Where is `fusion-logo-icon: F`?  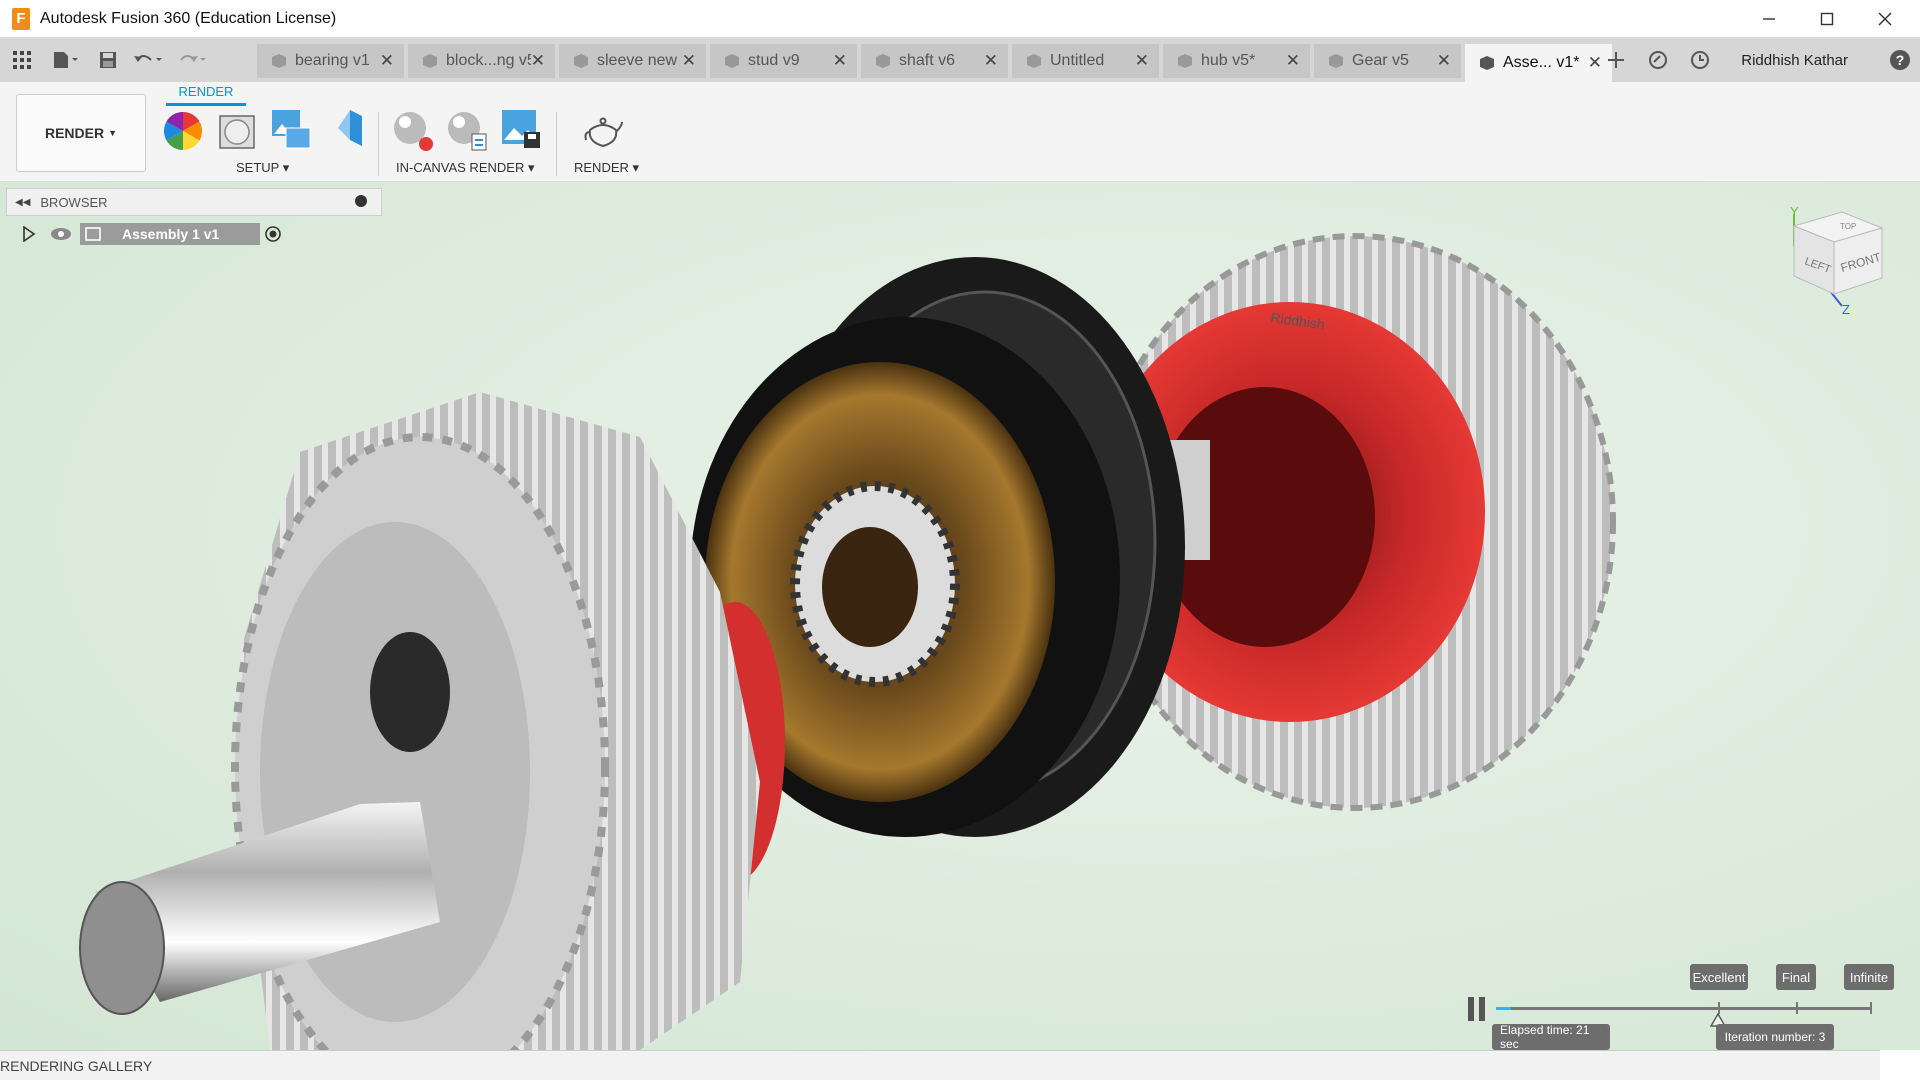 fusion-logo-icon: F is located at coordinates (21, 18).